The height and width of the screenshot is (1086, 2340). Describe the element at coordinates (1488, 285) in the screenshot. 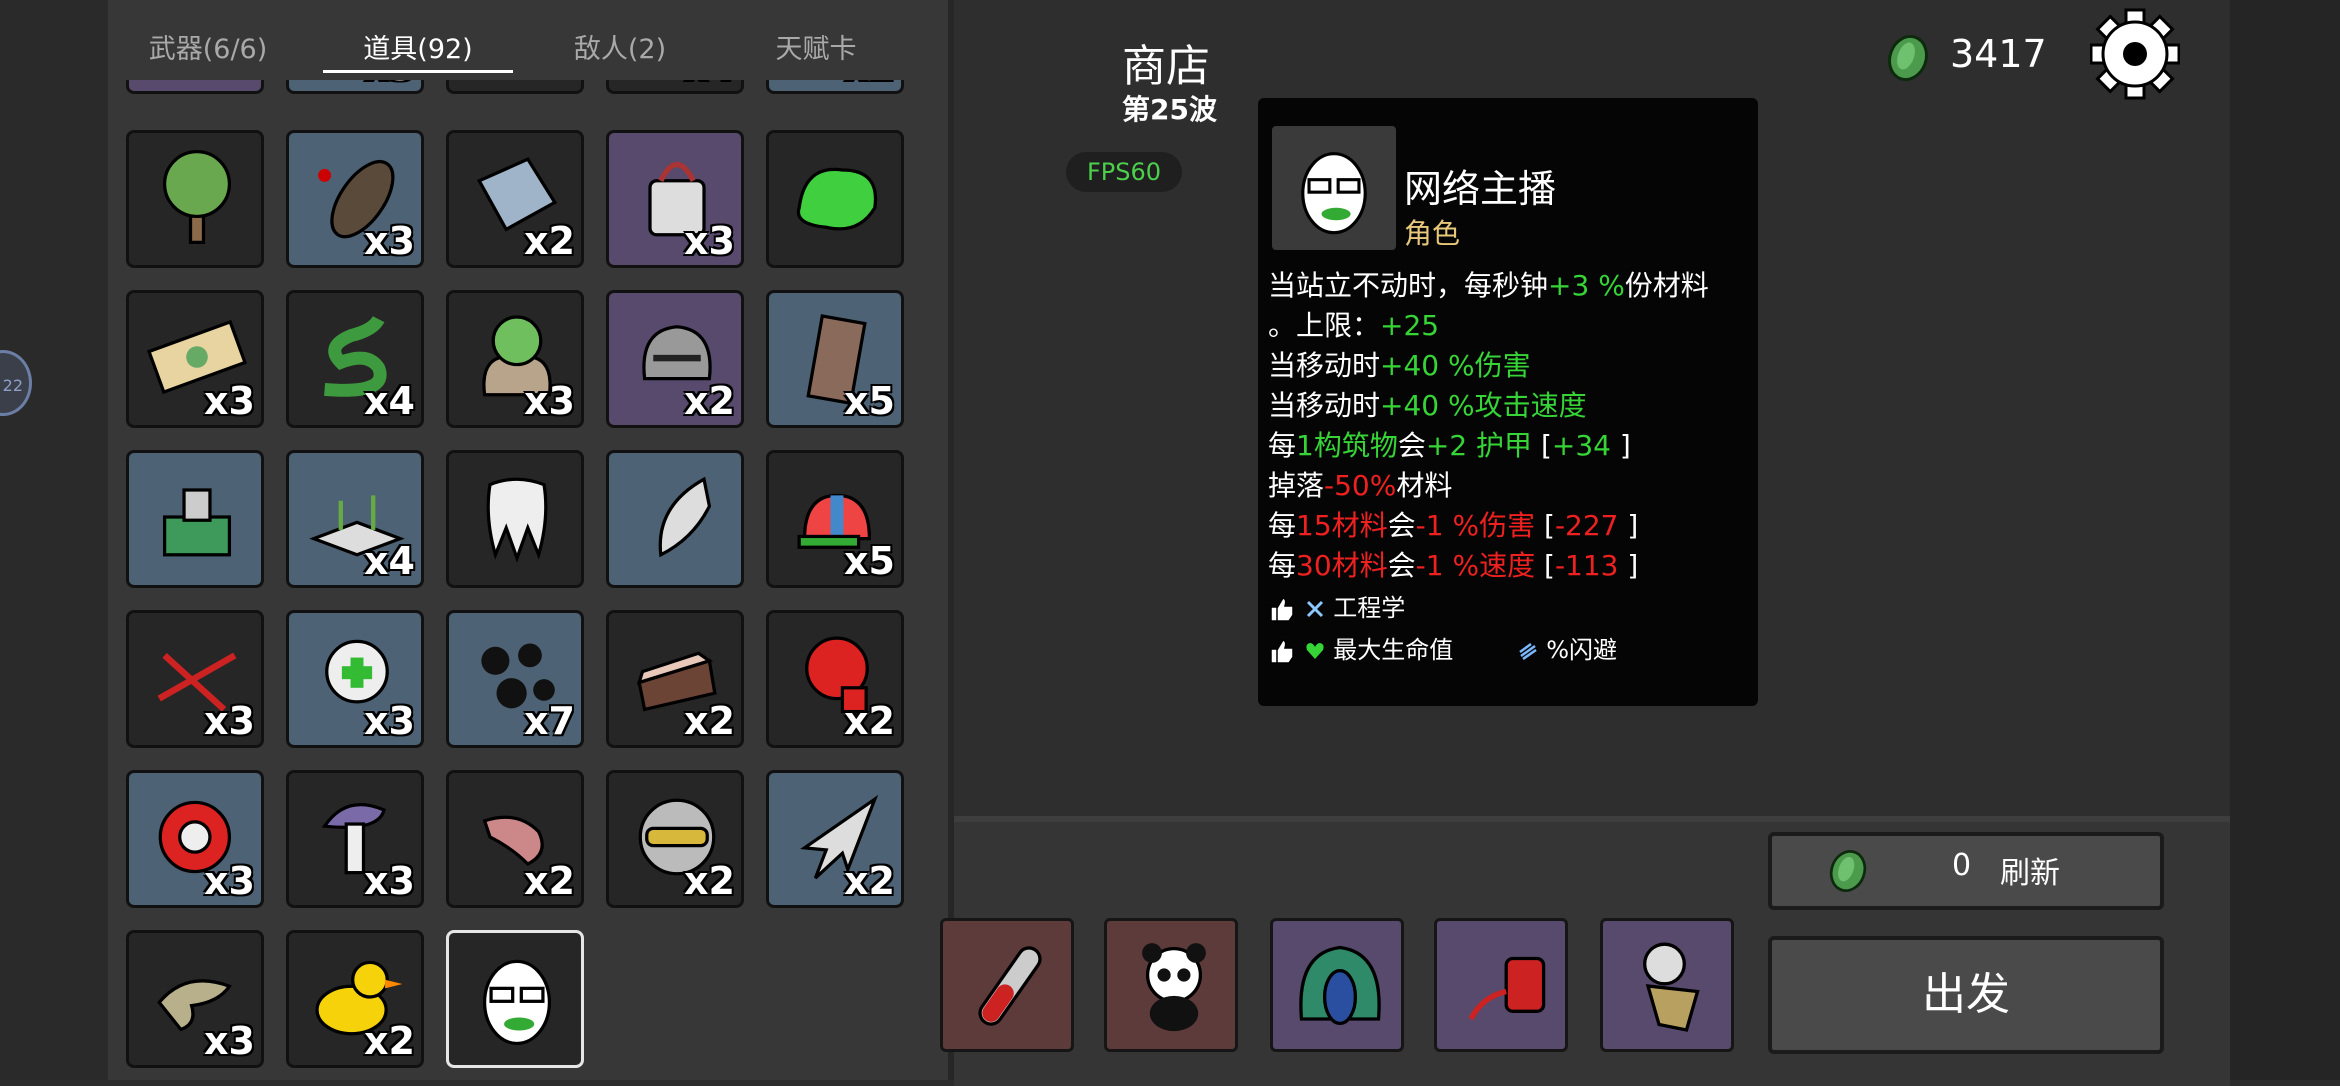

I see `stat-line: 当站立不动时，每秒钟+3 %份材料` at that location.